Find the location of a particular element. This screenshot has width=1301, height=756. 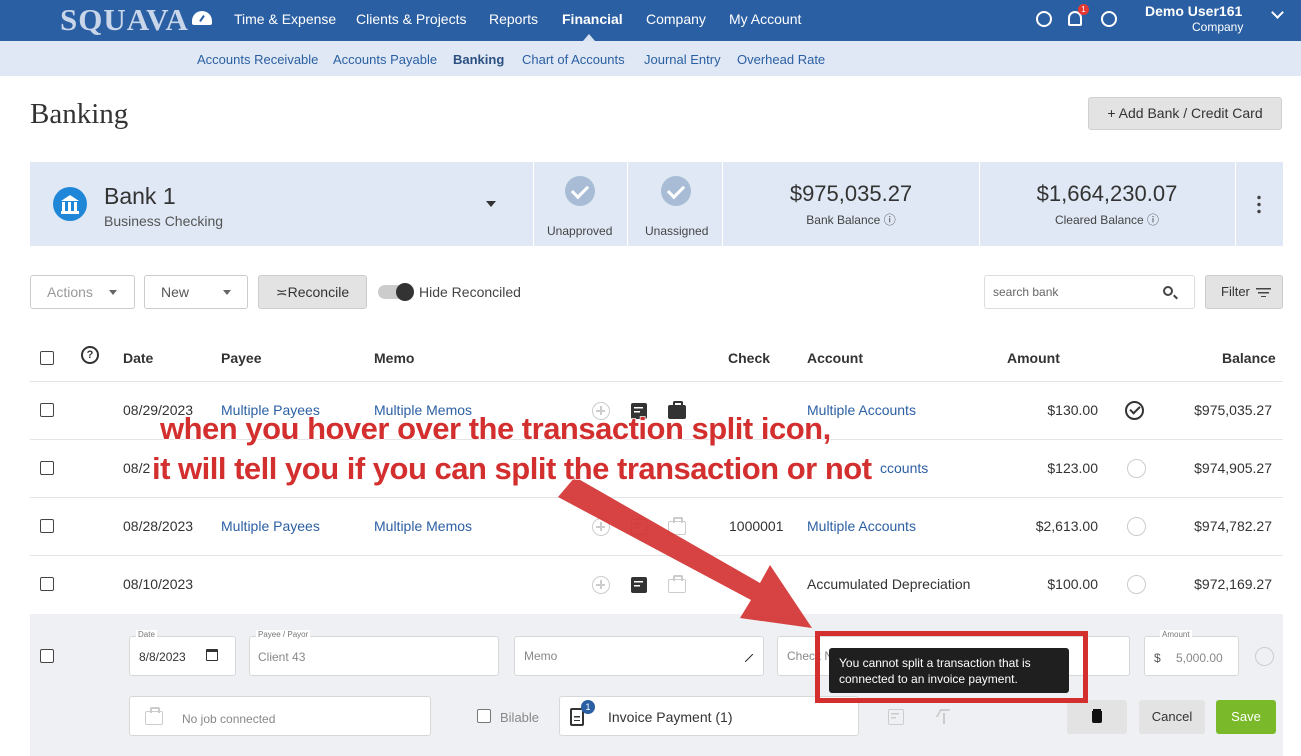

annotation-arrow is located at coordinates (685, 552).